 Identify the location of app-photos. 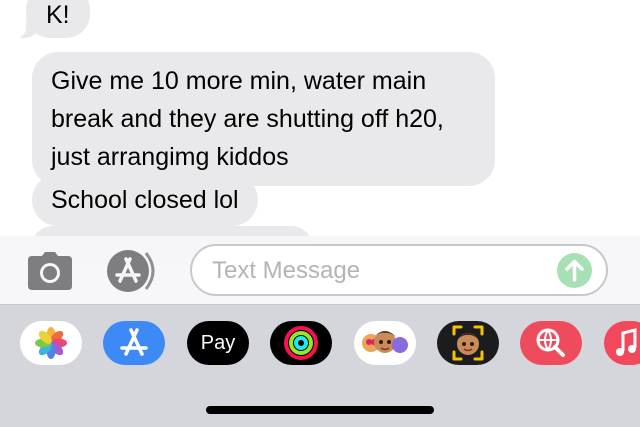
(51, 343).